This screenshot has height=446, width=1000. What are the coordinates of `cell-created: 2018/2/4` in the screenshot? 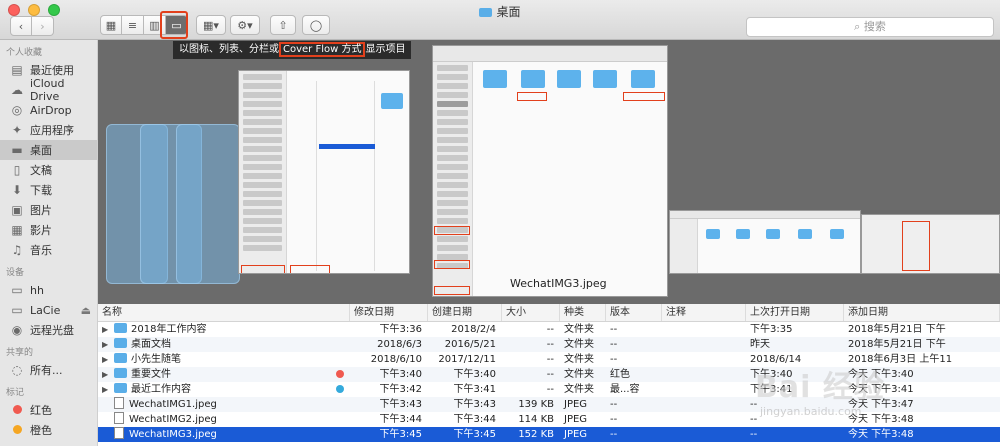 It's located at (473, 329).